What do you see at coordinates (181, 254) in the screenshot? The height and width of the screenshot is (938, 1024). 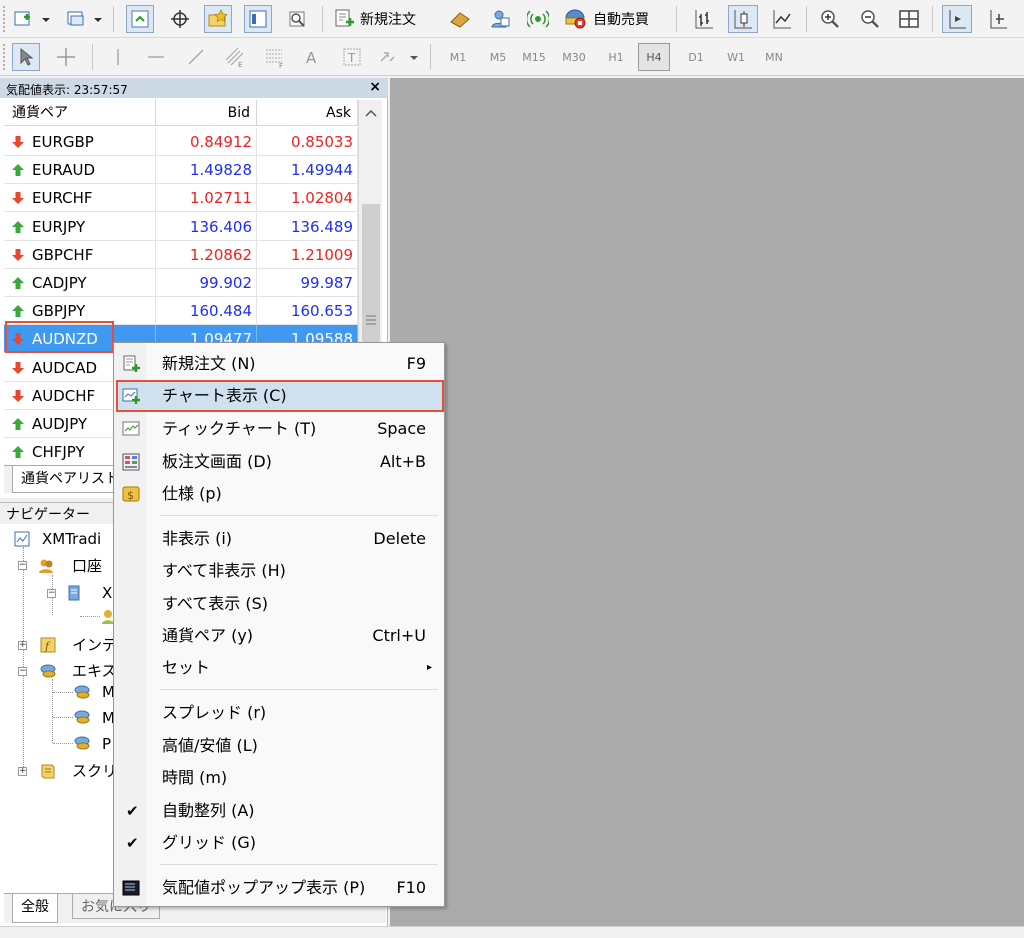 I see `symbol-row: GBPCHF 1.20862 1.21009` at bounding box center [181, 254].